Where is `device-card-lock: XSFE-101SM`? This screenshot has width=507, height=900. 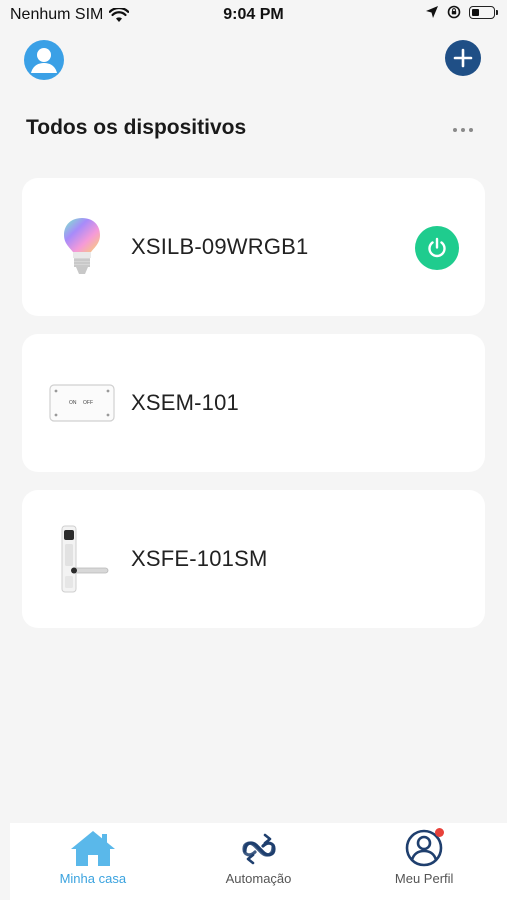
device-card-lock: XSFE-101SM is located at coordinates (253, 559).